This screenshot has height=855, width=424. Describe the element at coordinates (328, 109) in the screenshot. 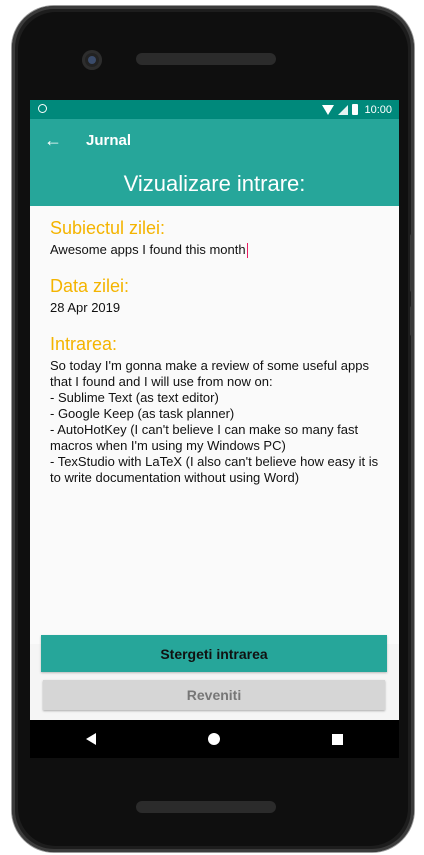

I see `wifi-icon` at that location.